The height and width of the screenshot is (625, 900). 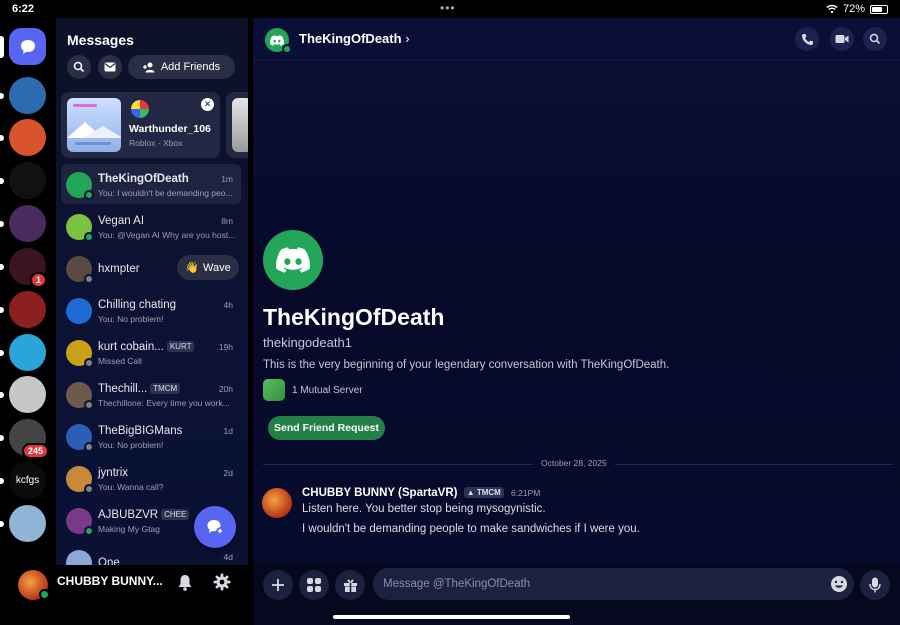 What do you see at coordinates (228, 431) in the screenshot?
I see `dm-time: 1d` at bounding box center [228, 431].